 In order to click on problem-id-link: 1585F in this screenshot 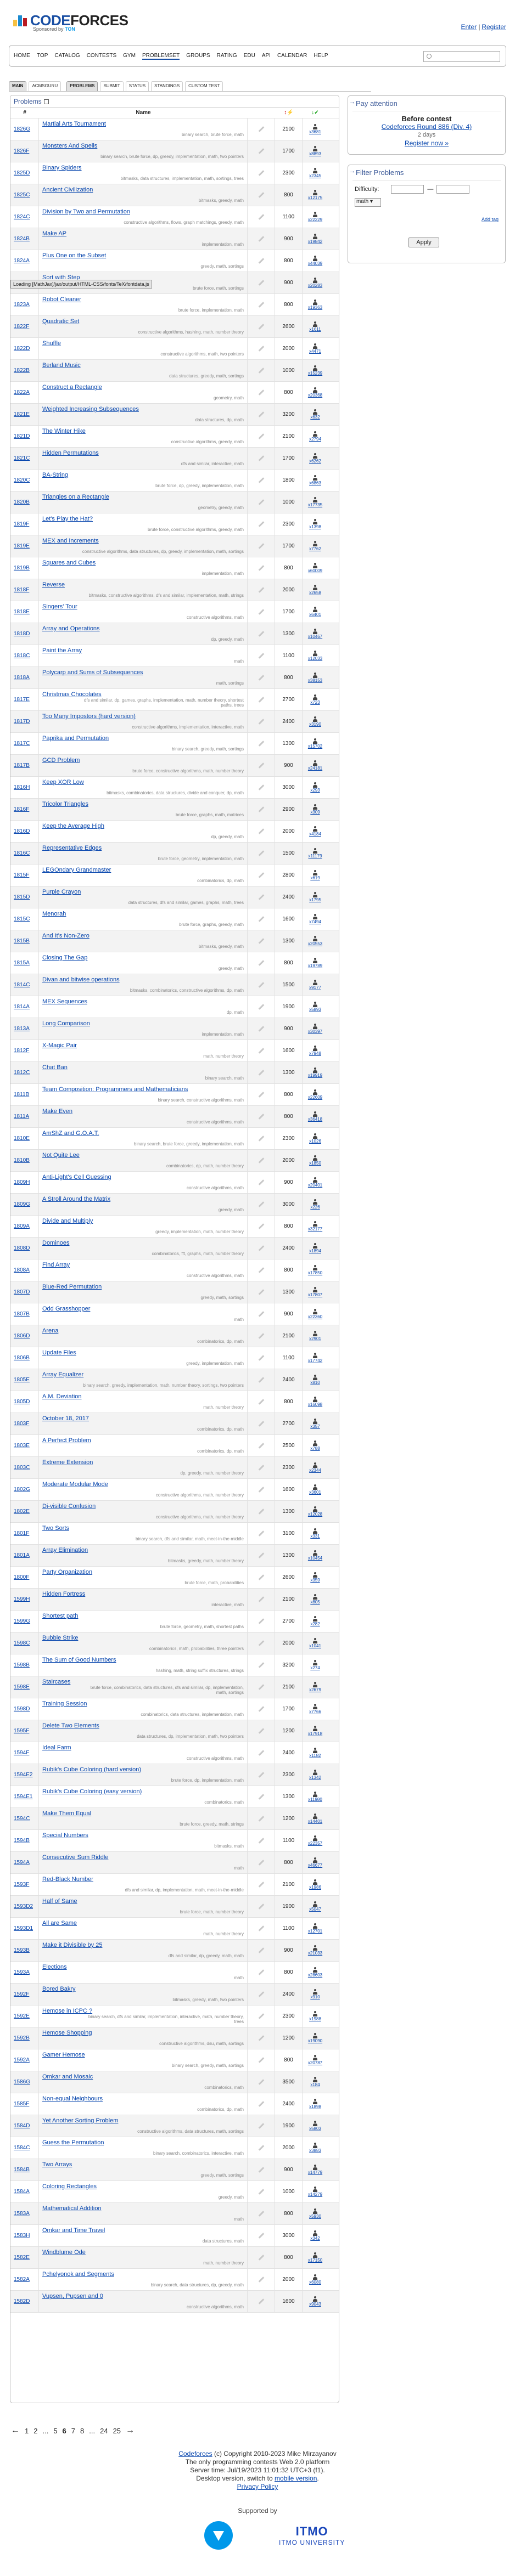, I will do `click(21, 2104)`.